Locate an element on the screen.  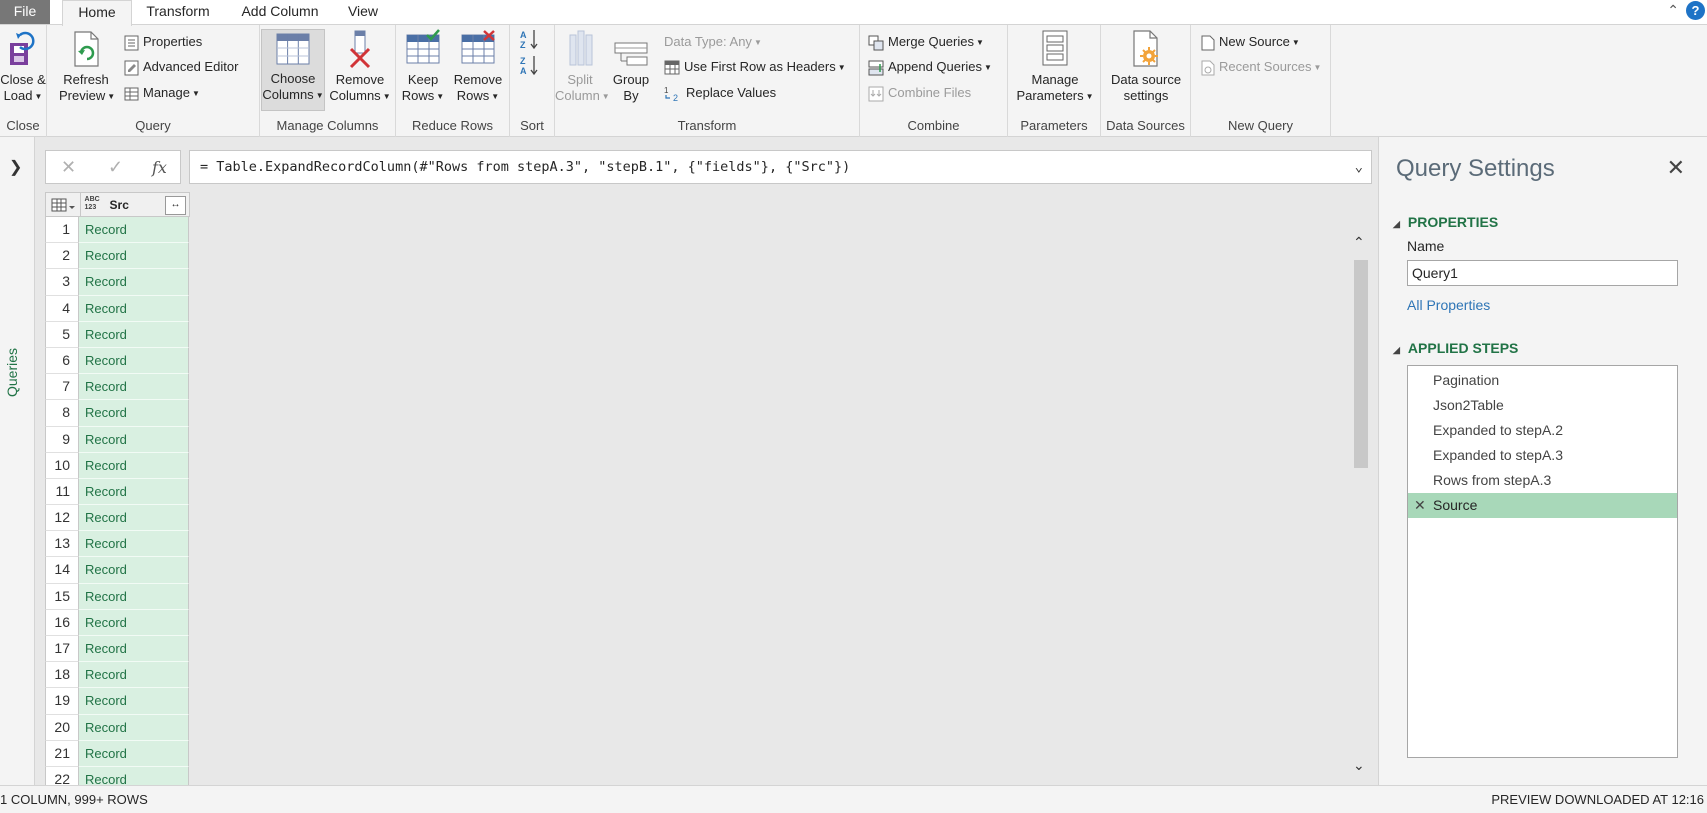
tab-home: Home is located at coordinates (97, 13).